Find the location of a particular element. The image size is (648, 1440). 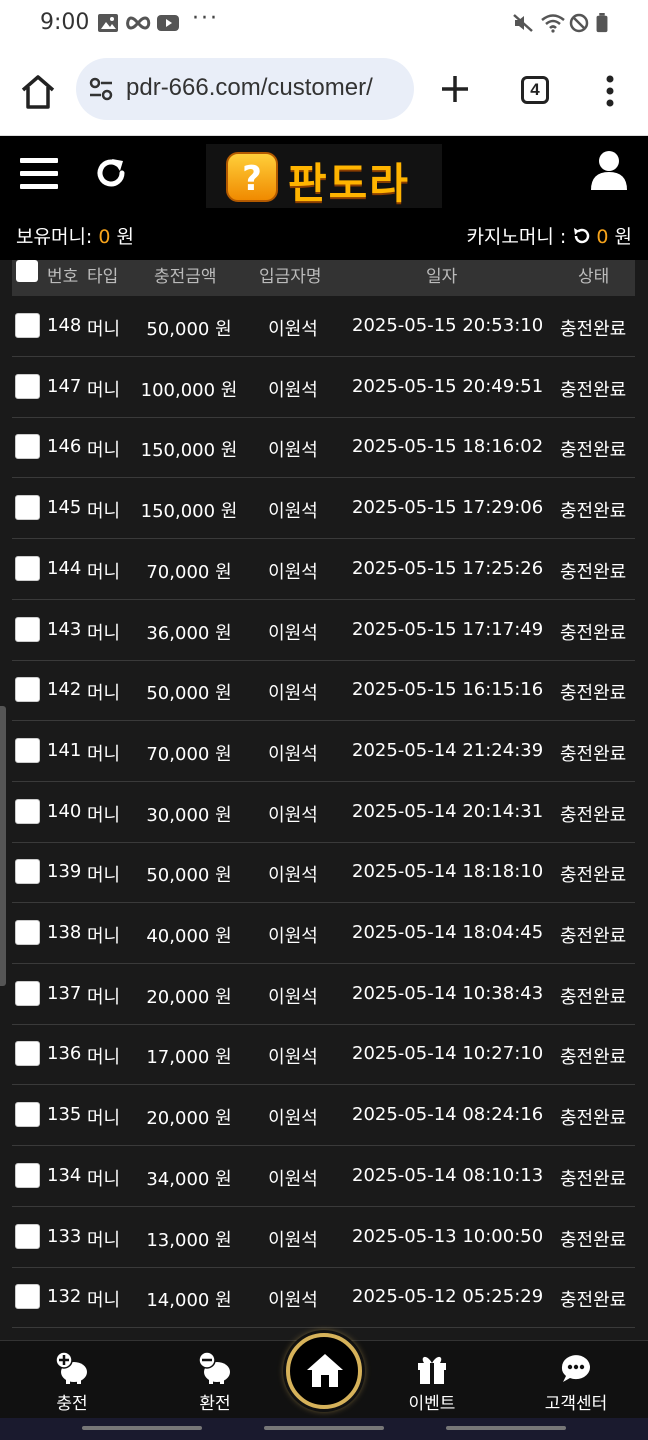

browser-toolbar: pdr-666.com/customer/ 4 is located at coordinates (324, 92).